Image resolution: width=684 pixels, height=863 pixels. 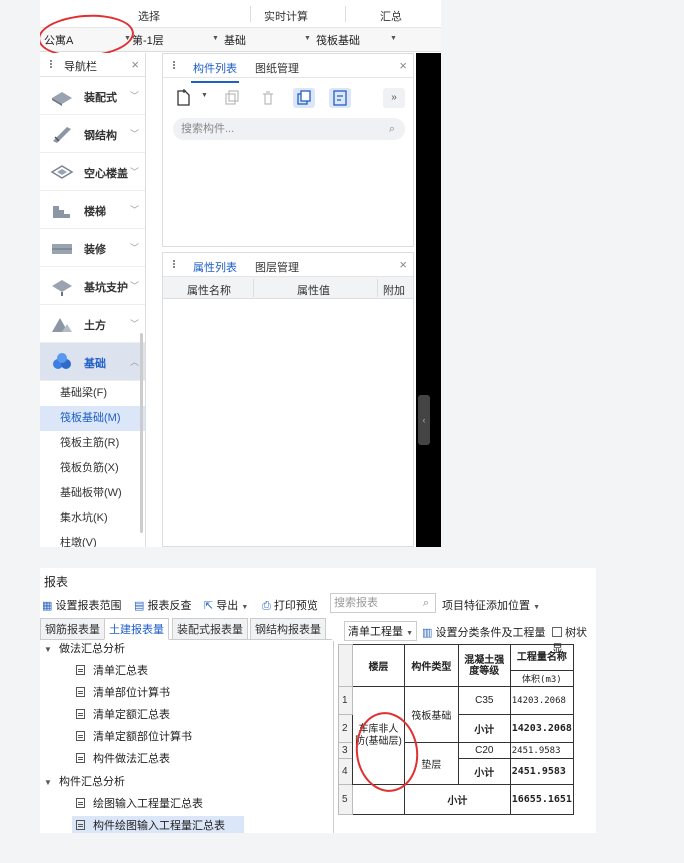 I want to click on report-review-button: ▤ 报表反查, so click(x=162, y=605).